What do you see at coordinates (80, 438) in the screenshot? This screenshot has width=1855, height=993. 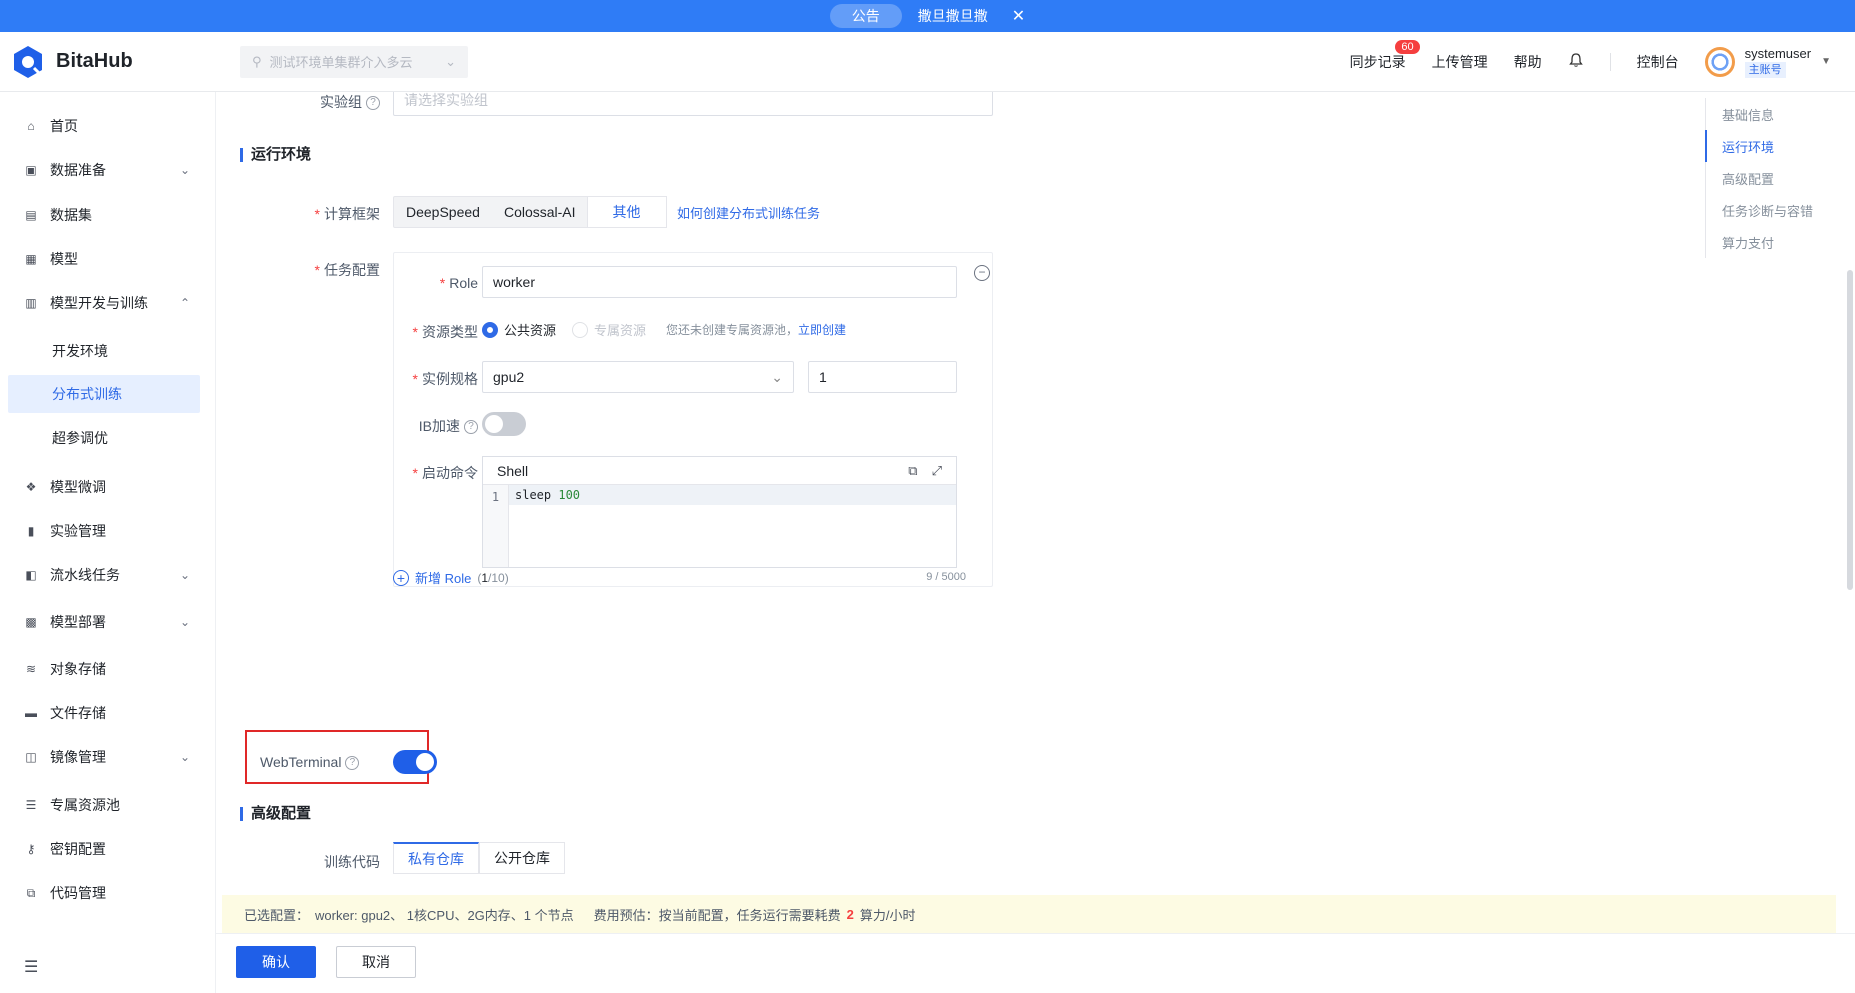 I see `sidebar-item-label: 超参调优` at bounding box center [80, 438].